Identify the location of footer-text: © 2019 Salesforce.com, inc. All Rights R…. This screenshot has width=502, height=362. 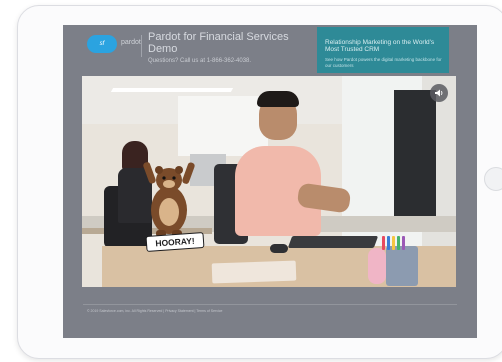
(155, 311).